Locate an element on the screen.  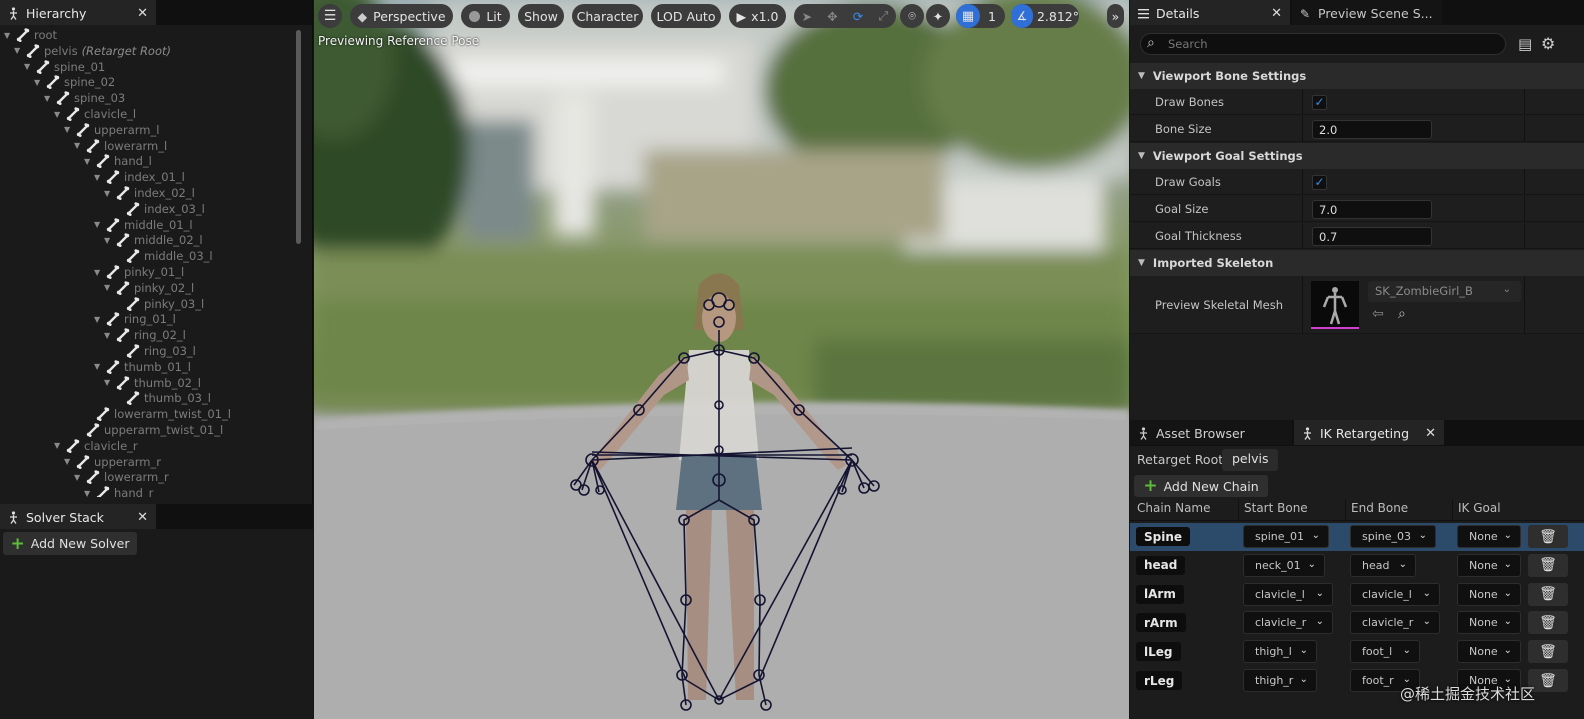
hierarchy-item: ▼ pelvis (Retarget Root) is located at coordinates (92, 51).